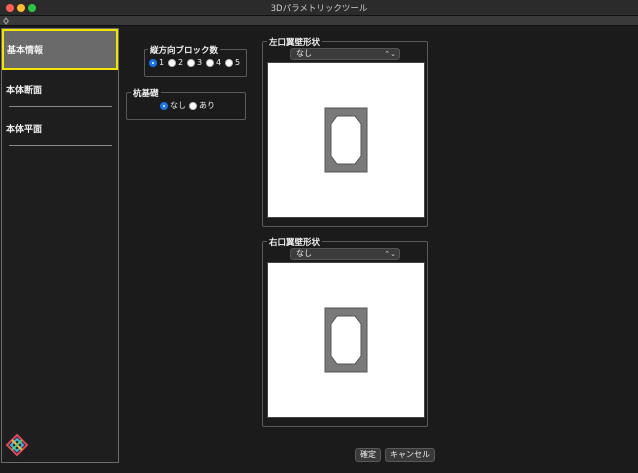 The image size is (638, 473). What do you see at coordinates (181, 62) in the screenshot?
I see `radio-label: 2` at bounding box center [181, 62].